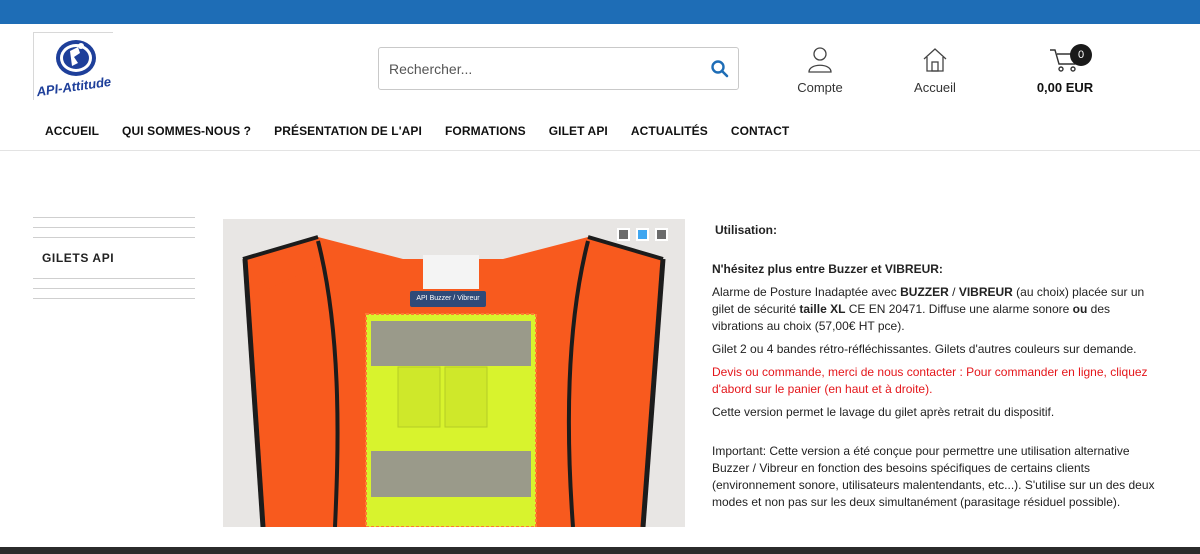  What do you see at coordinates (1081, 55) in the screenshot?
I see `cart-count-badge: 0` at bounding box center [1081, 55].